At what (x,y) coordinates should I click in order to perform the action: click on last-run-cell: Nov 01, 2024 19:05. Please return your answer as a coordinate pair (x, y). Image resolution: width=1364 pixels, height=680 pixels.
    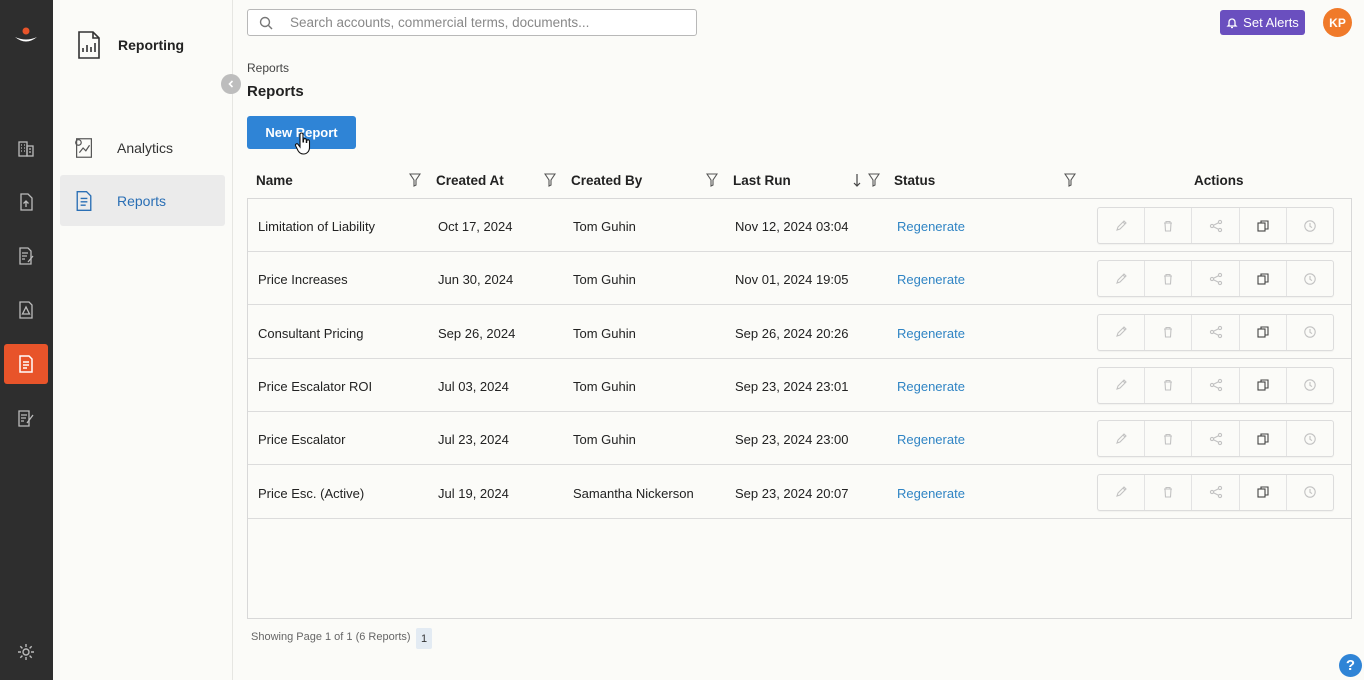
    Looking at the image, I should click on (792, 280).